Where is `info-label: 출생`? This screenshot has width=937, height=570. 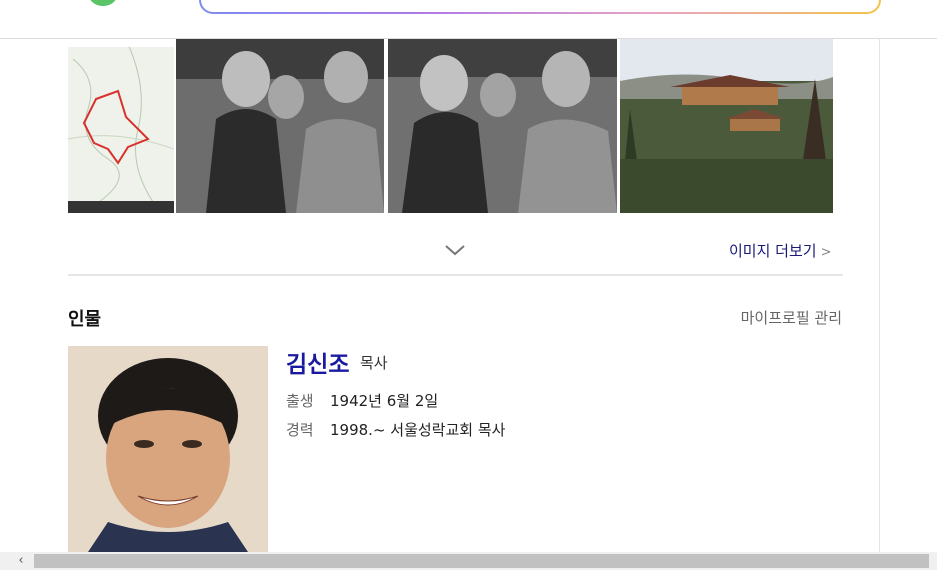 info-label: 출생 is located at coordinates (300, 401).